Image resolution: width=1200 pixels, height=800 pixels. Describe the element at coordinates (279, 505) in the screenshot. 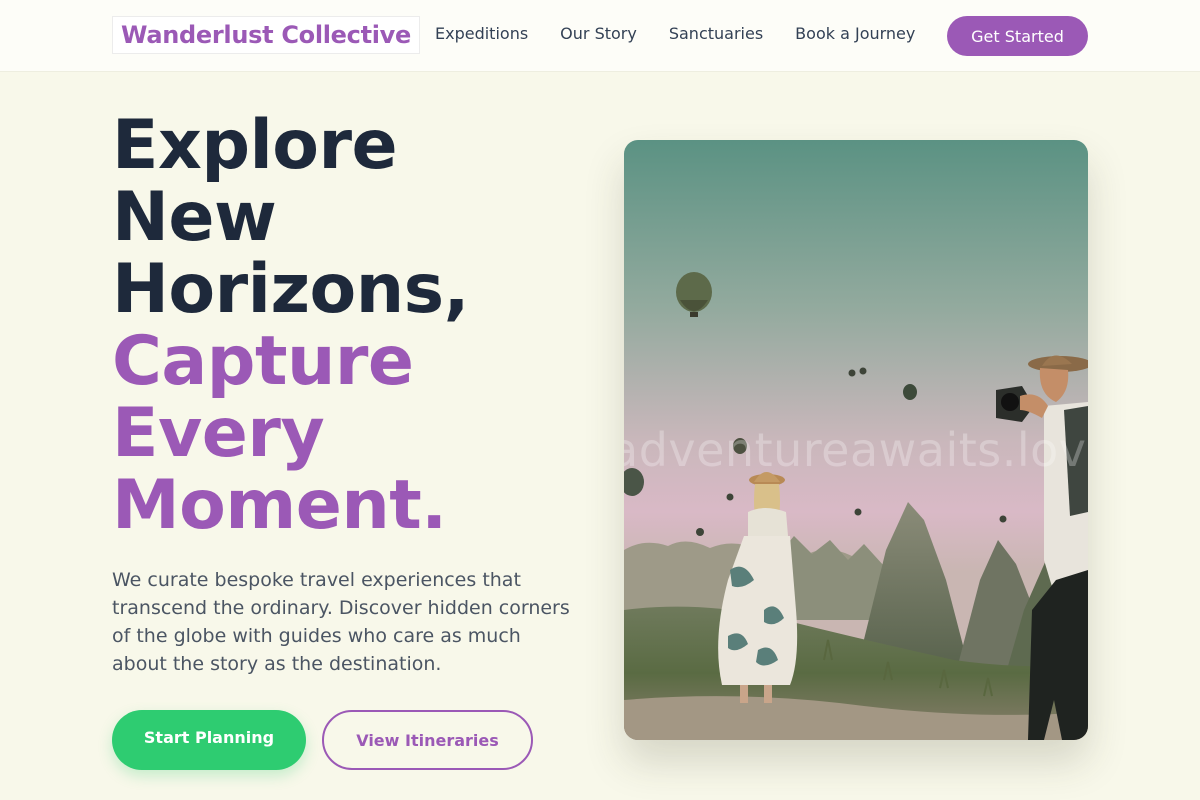

I see `hero-title-highlight-line: Moment.` at that location.